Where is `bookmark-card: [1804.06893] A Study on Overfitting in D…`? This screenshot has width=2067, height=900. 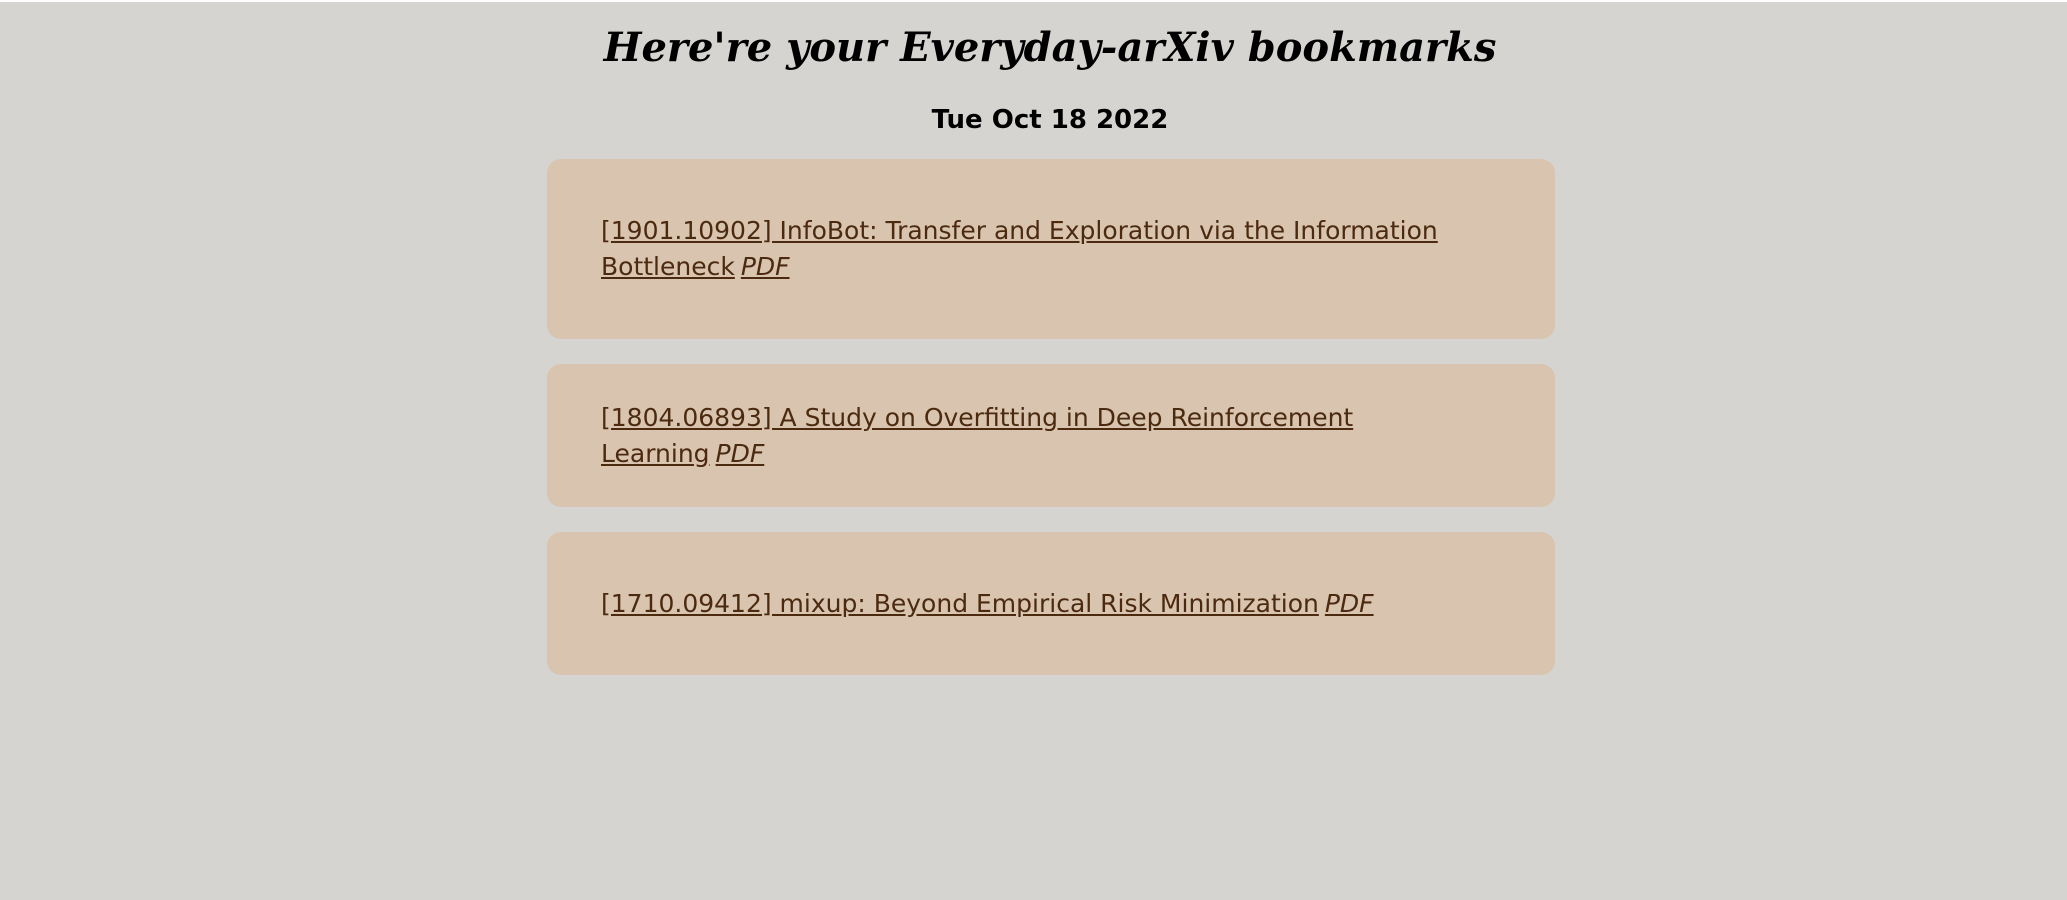
bookmark-card: [1804.06893] A Study on Overfitting in D… is located at coordinates (1051, 435).